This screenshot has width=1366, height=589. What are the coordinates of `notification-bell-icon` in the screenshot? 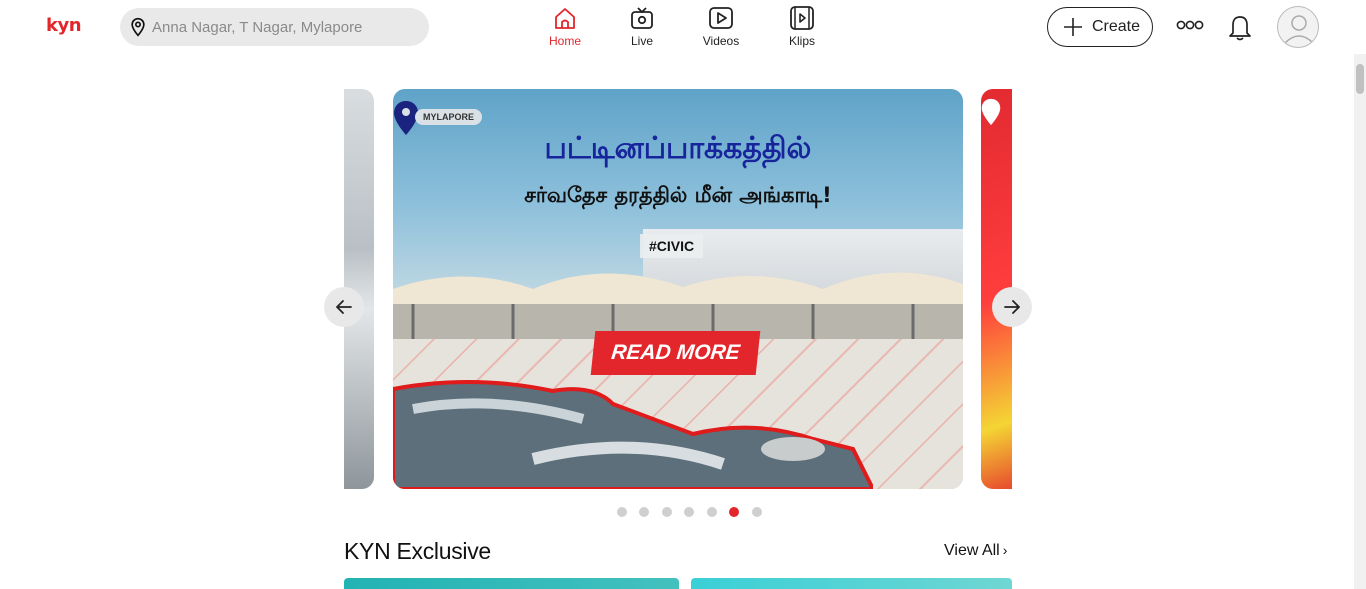 It's located at (1240, 27).